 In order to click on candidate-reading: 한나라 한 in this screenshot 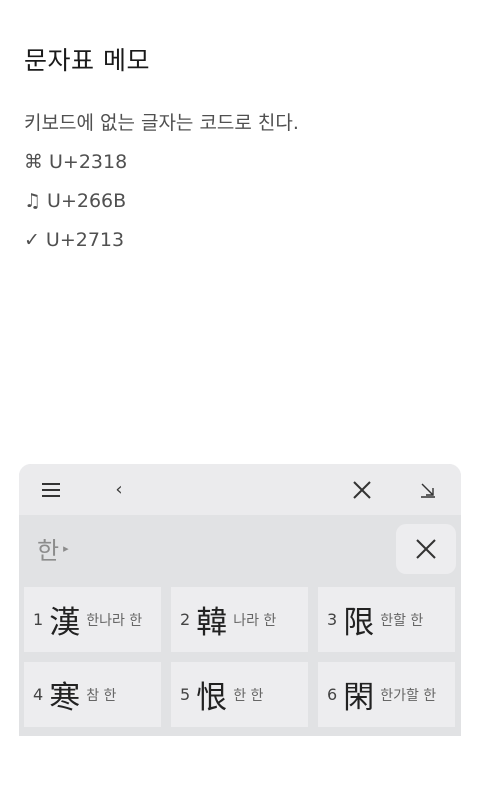, I will do `click(114, 620)`.